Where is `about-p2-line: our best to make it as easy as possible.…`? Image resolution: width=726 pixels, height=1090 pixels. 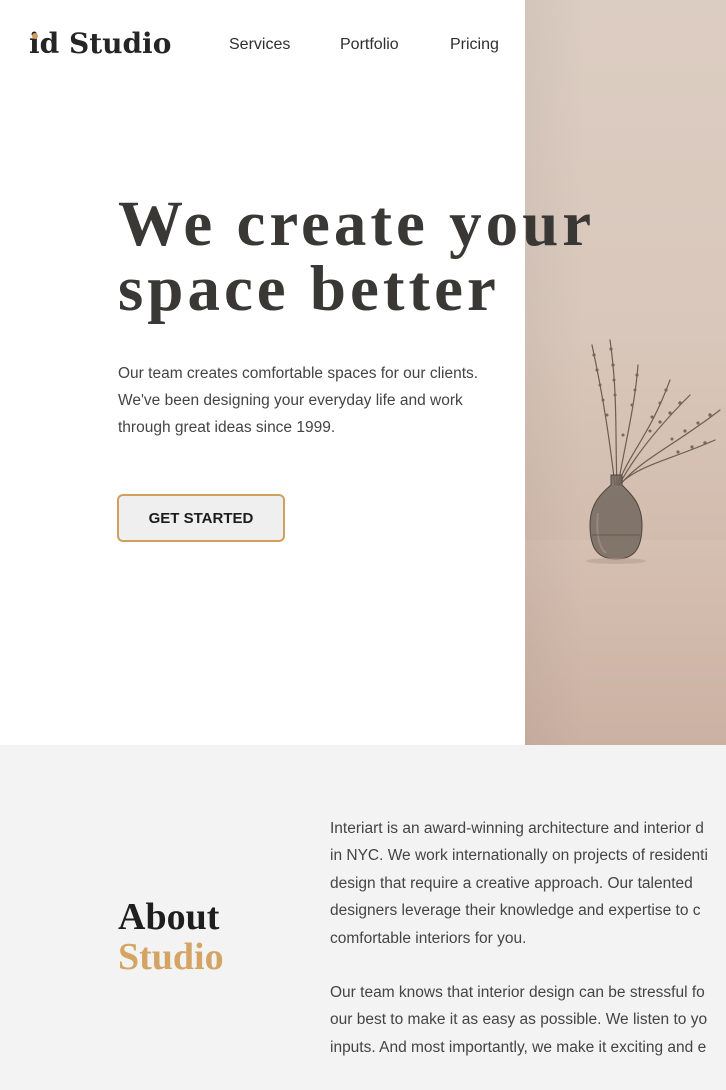
about-p2-line: our best to make it as easy as possible.… is located at coordinates (519, 1020).